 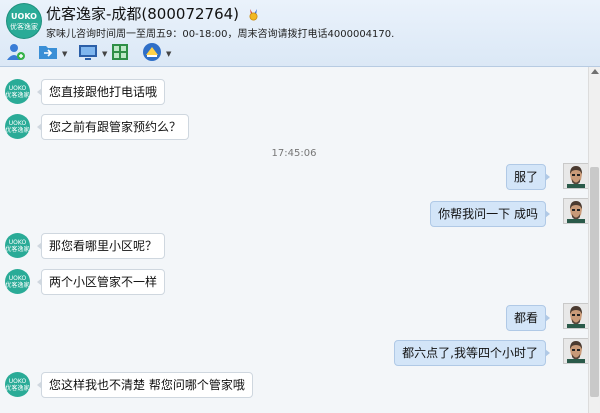 What do you see at coordinates (294, 153) in the screenshot?
I see `message-timestamp: 17:45:06` at bounding box center [294, 153].